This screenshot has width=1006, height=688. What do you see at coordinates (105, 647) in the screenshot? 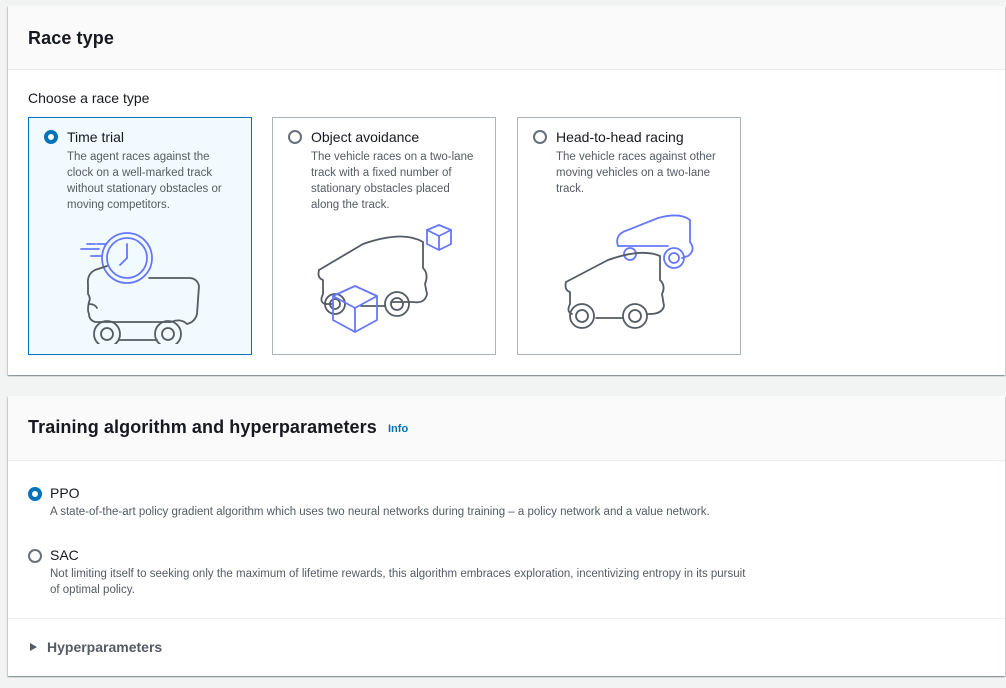
I see `hyperparameters-label: Hyperparameters` at bounding box center [105, 647].